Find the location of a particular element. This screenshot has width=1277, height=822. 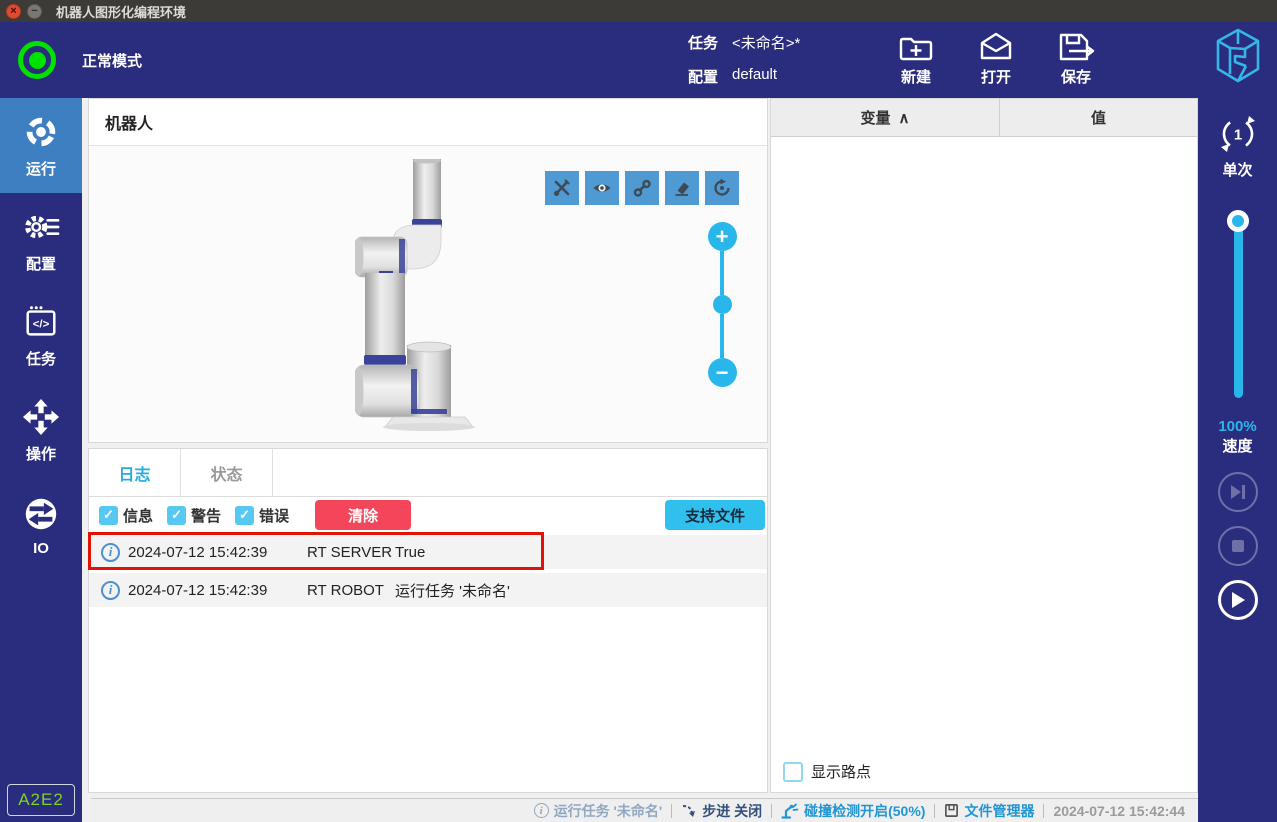

version-badge: A2E2 is located at coordinates (41, 800).